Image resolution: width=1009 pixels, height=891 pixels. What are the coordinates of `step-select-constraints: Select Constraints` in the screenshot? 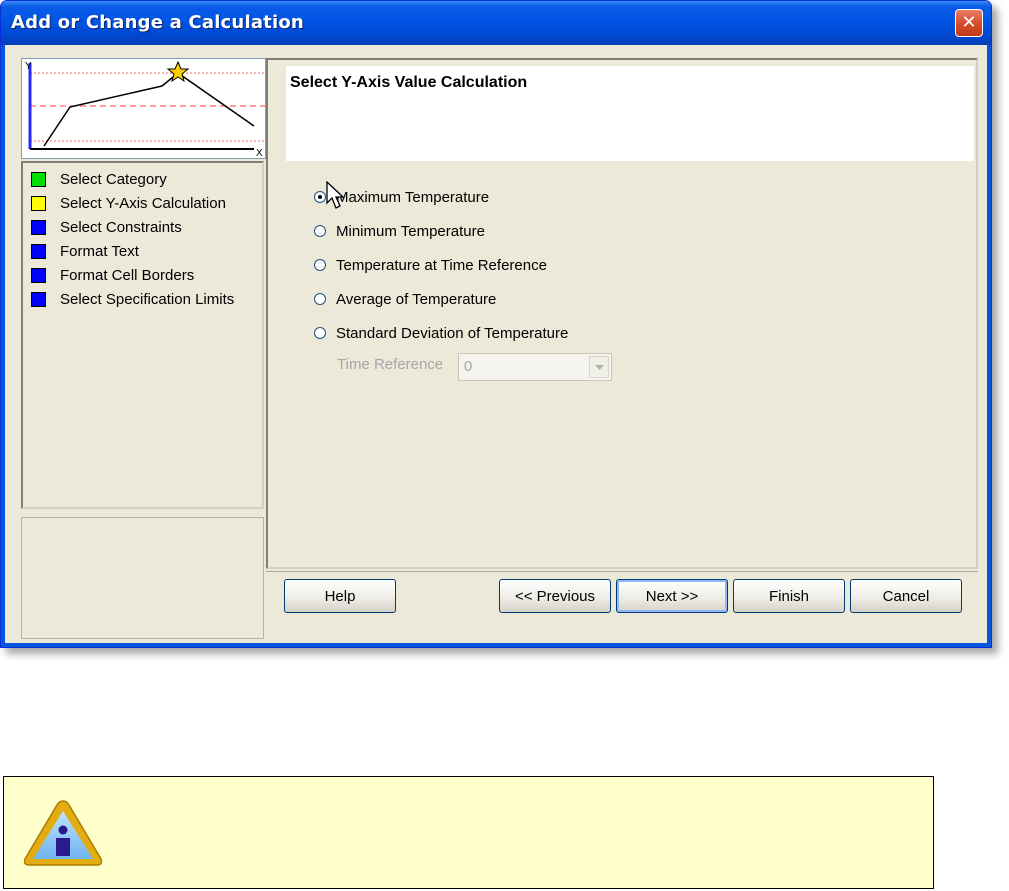 It's located at (106, 227).